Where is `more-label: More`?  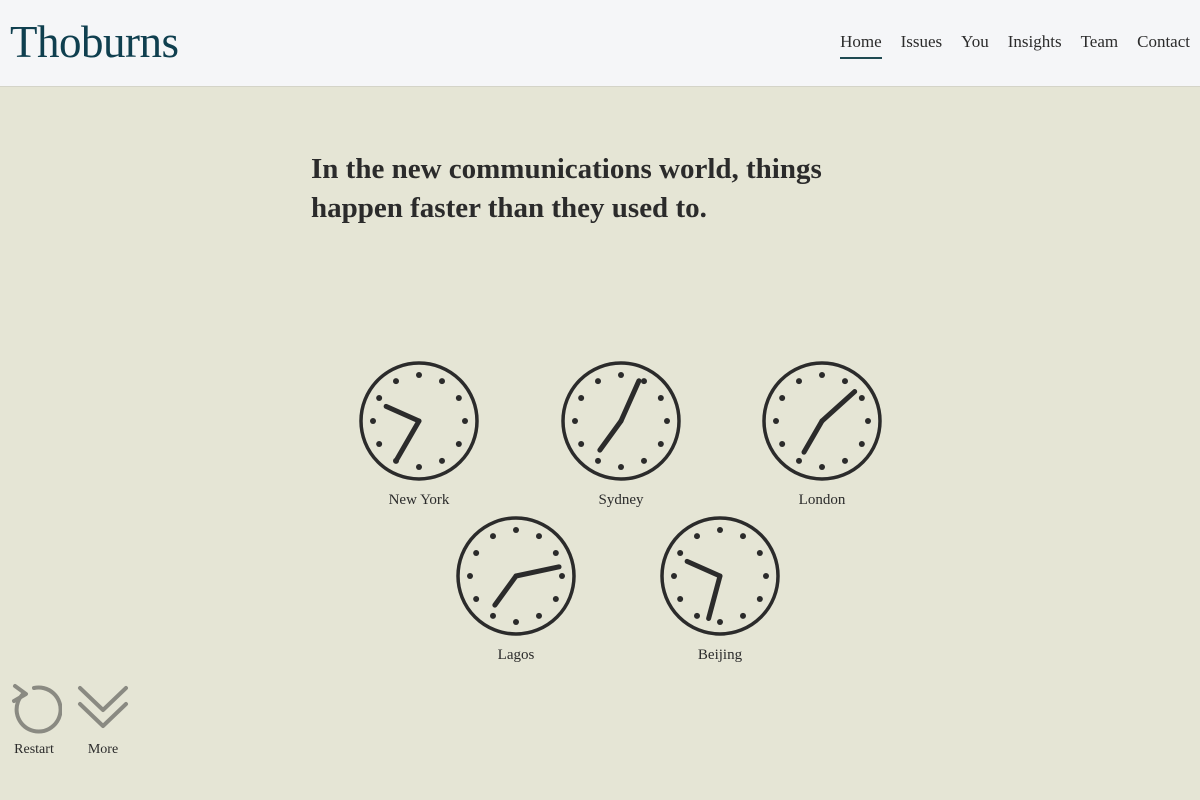 more-label: More is located at coordinates (103, 749).